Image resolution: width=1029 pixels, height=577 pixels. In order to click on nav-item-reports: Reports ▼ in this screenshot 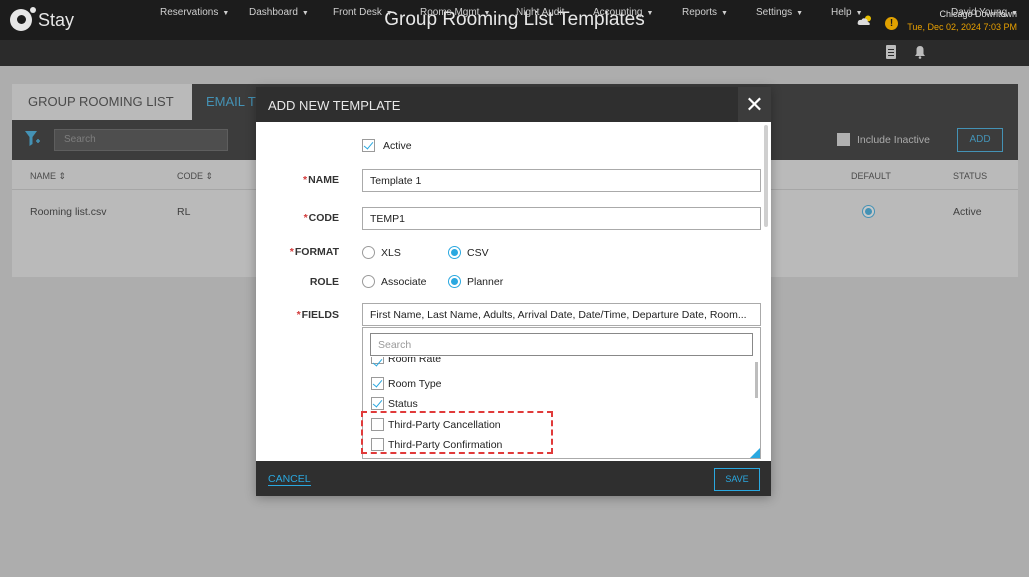, I will do `click(705, 12)`.